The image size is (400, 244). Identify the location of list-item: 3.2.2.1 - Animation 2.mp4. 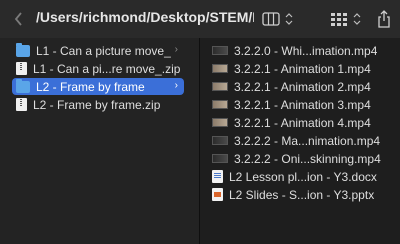
(304, 86).